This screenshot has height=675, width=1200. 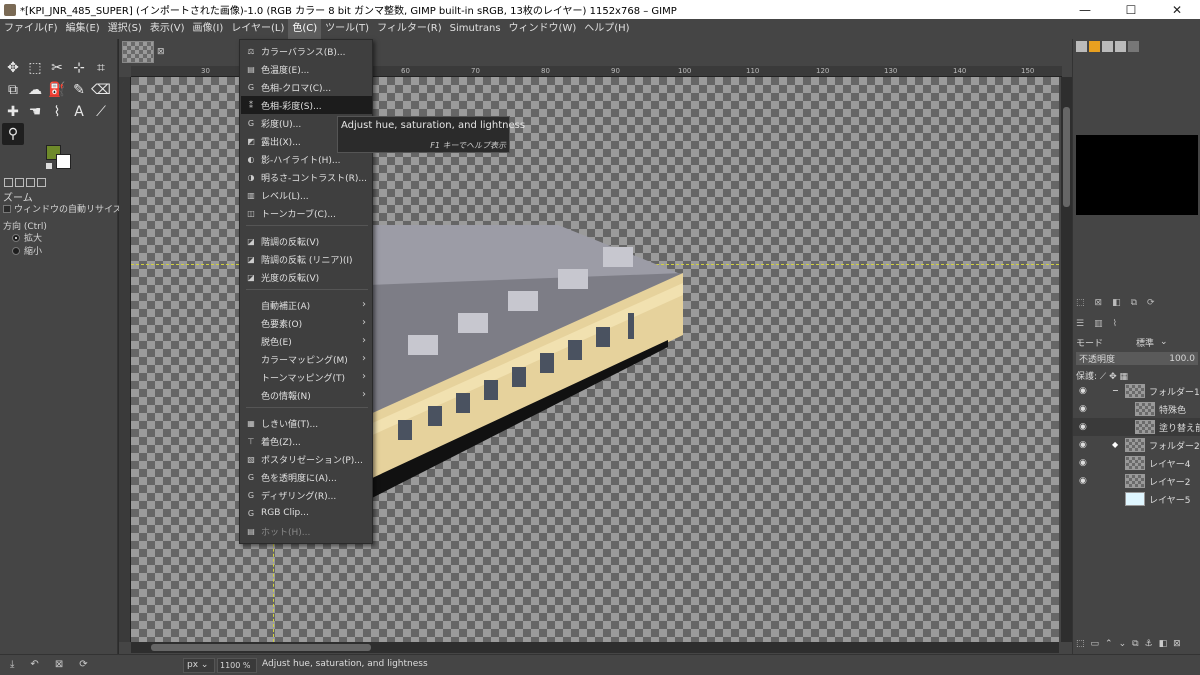 What do you see at coordinates (34, 664) in the screenshot?
I see `undo-icon: ↶` at bounding box center [34, 664].